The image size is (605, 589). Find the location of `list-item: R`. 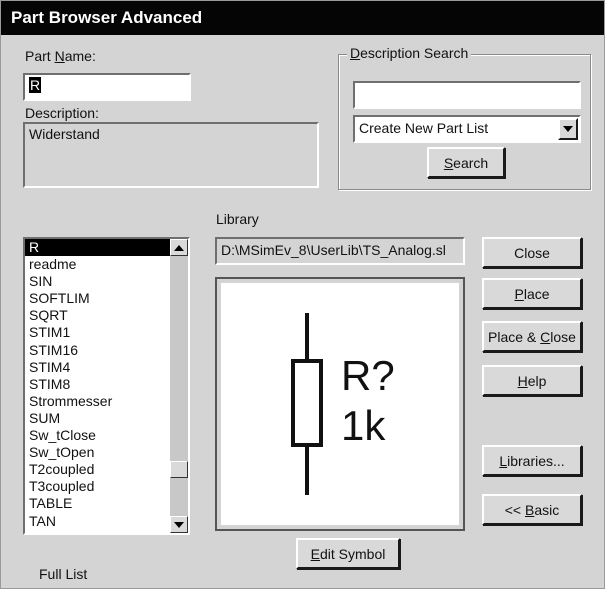

list-item: R is located at coordinates (97, 248).